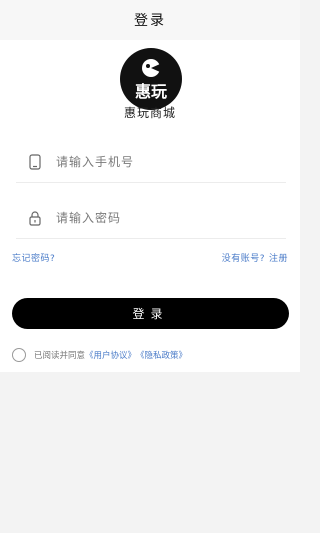 The image size is (320, 533). I want to click on phone-input, so click(170, 162).